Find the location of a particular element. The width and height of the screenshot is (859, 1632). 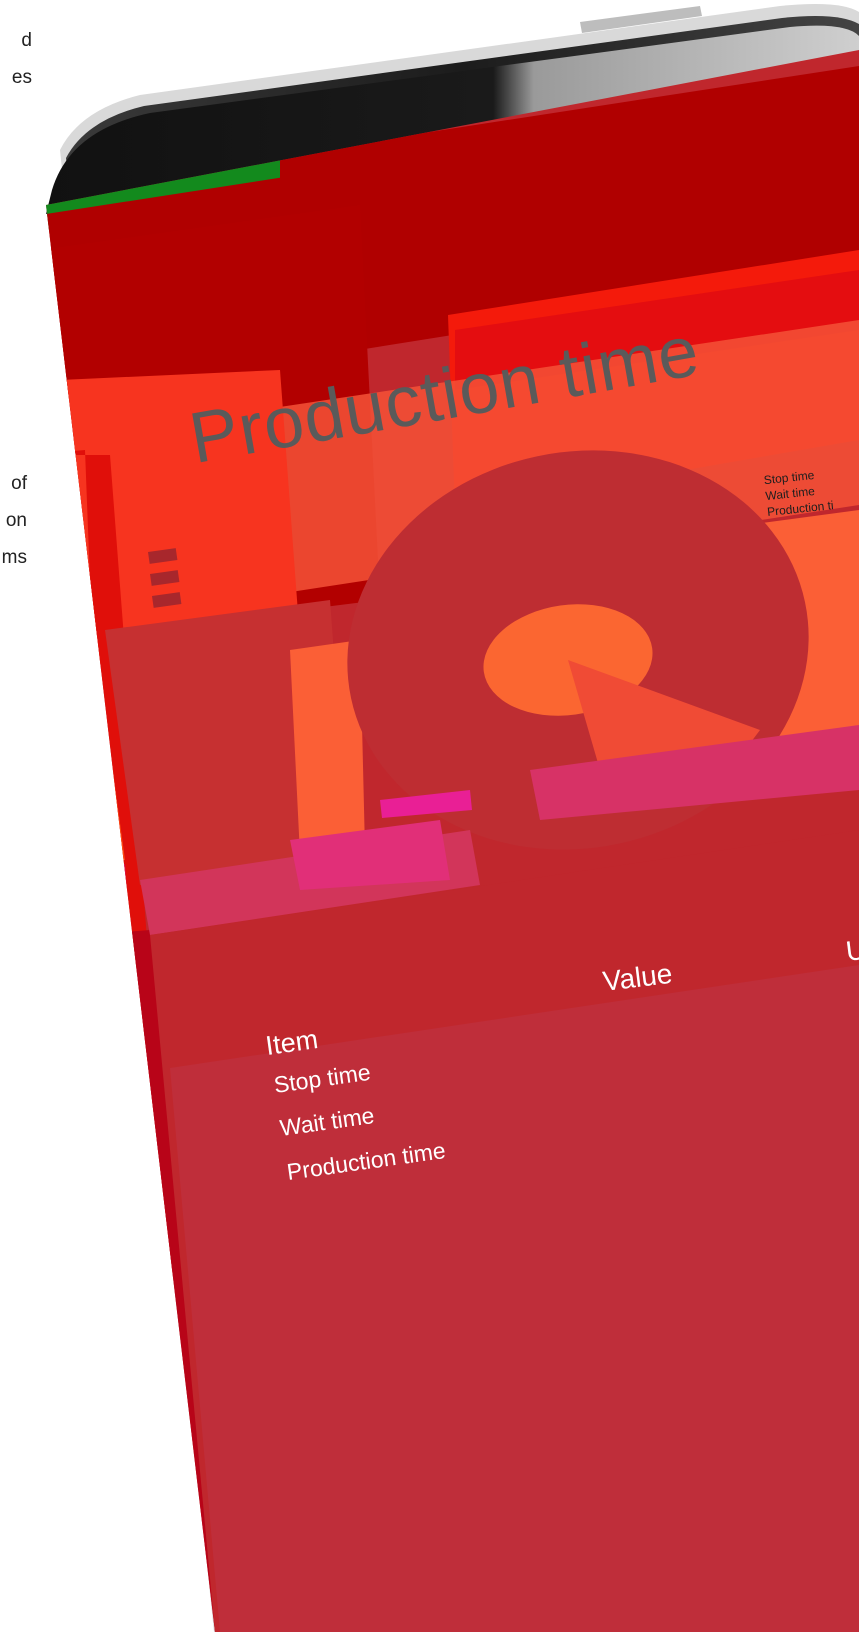

side-controls is located at coordinates (165, 578).